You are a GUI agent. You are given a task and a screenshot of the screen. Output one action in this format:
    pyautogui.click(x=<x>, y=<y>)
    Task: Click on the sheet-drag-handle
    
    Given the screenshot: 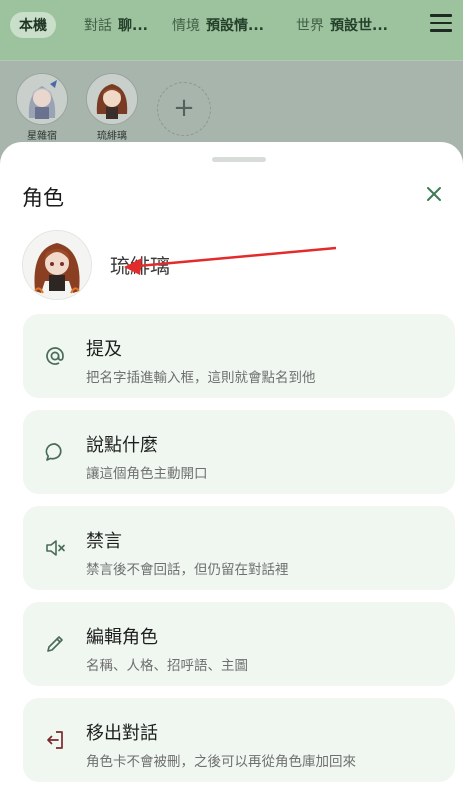 What is the action you would take?
    pyautogui.click(x=239, y=159)
    